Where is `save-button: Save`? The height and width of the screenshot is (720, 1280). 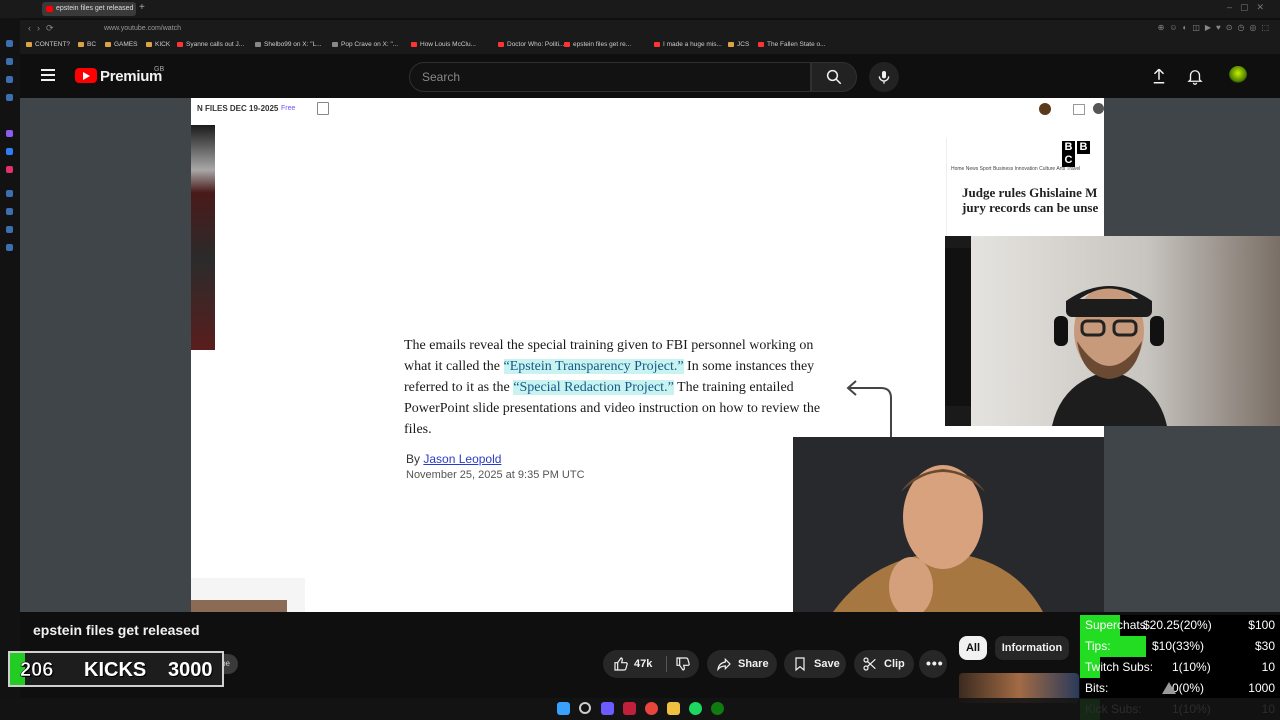
save-button: Save is located at coordinates (815, 664).